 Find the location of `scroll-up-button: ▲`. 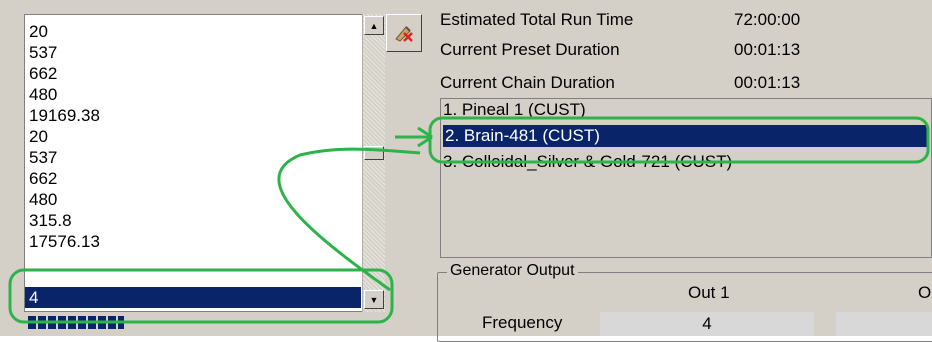

scroll-up-button: ▲ is located at coordinates (374, 25).